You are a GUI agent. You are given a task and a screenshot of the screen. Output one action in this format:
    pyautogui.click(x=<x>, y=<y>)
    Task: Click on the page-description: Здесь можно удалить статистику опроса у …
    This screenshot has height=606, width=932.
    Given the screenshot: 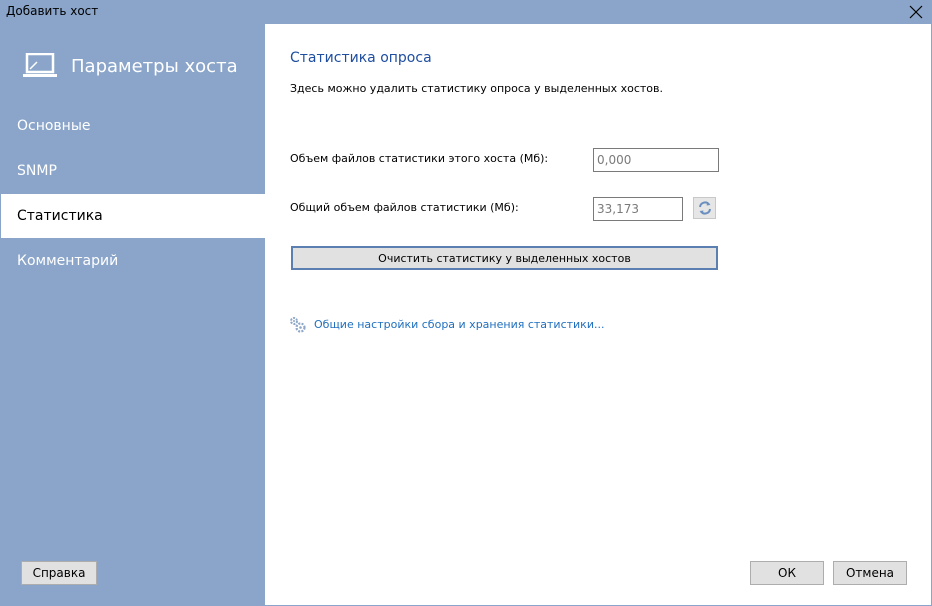 What is the action you would take?
    pyautogui.click(x=476, y=88)
    